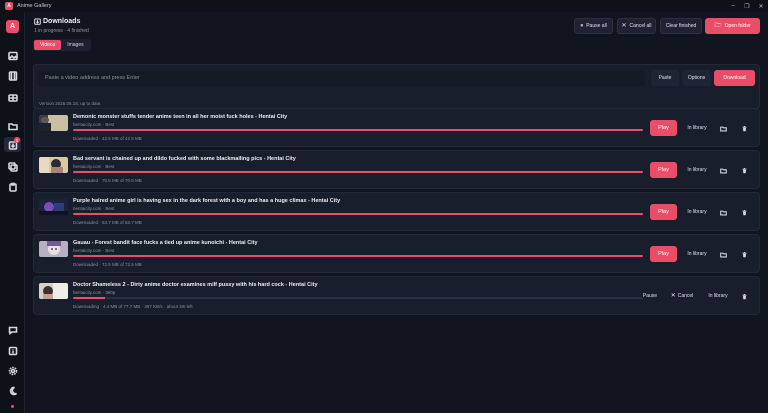 This screenshot has width=768, height=413. Describe the element at coordinates (747, 6) in the screenshot. I see `maximize-icon: ❐` at that location.